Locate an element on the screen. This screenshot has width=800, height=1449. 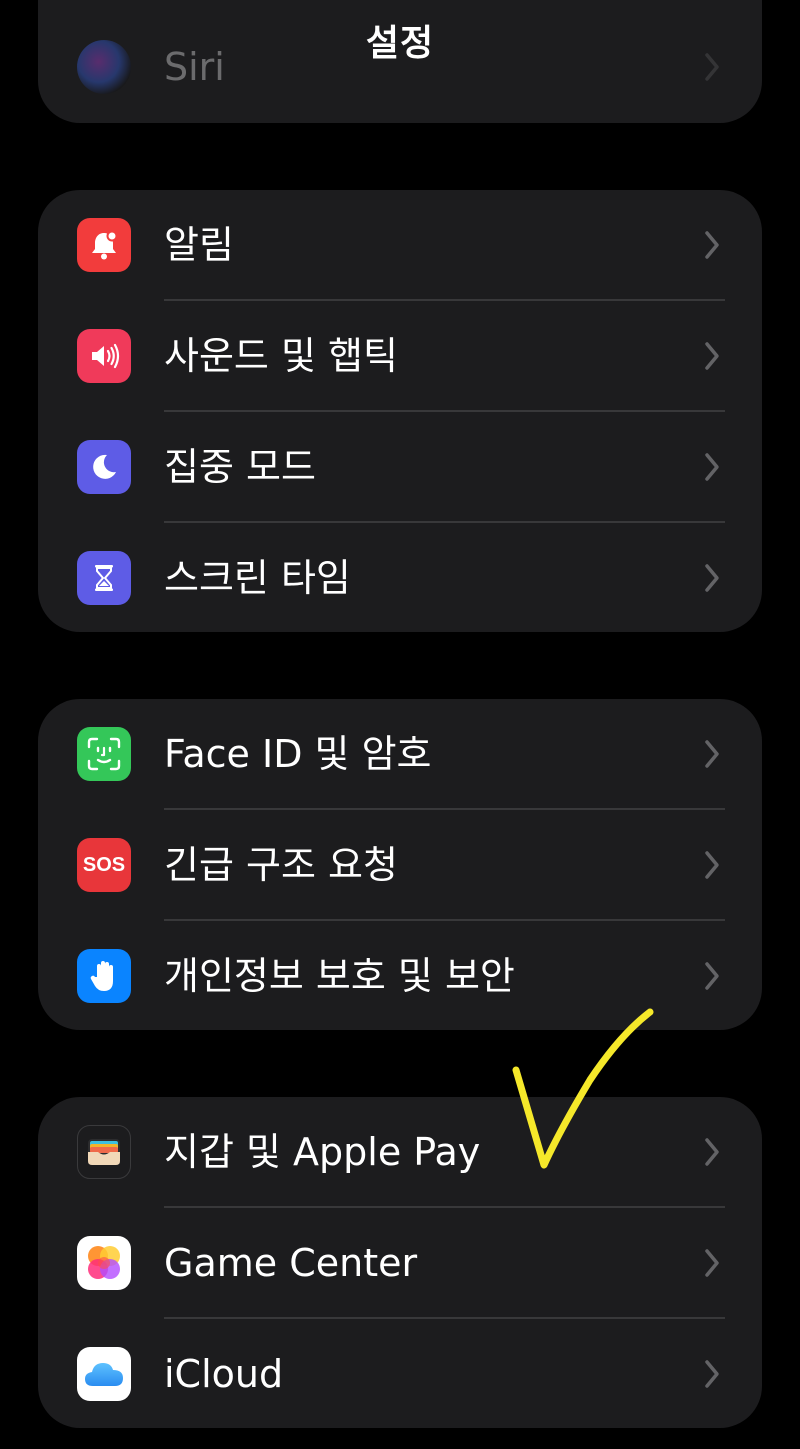
settings-row-sounds-haptics: 사운드 및 햅틱 is located at coordinates (400, 356).